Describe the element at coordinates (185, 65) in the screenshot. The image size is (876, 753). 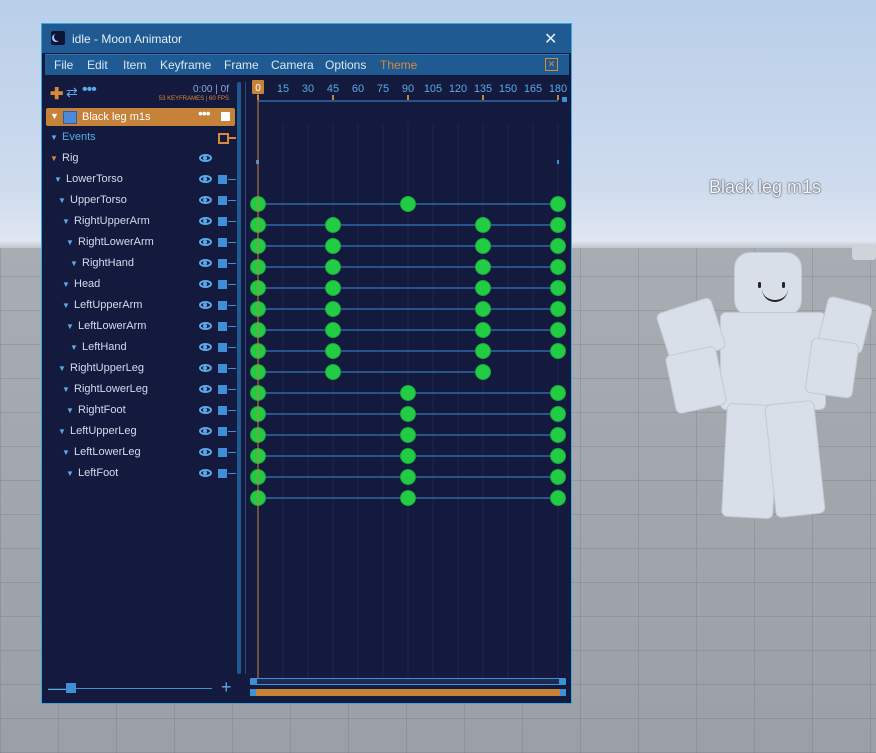
I see `menu-keyframe: Keyframe` at that location.